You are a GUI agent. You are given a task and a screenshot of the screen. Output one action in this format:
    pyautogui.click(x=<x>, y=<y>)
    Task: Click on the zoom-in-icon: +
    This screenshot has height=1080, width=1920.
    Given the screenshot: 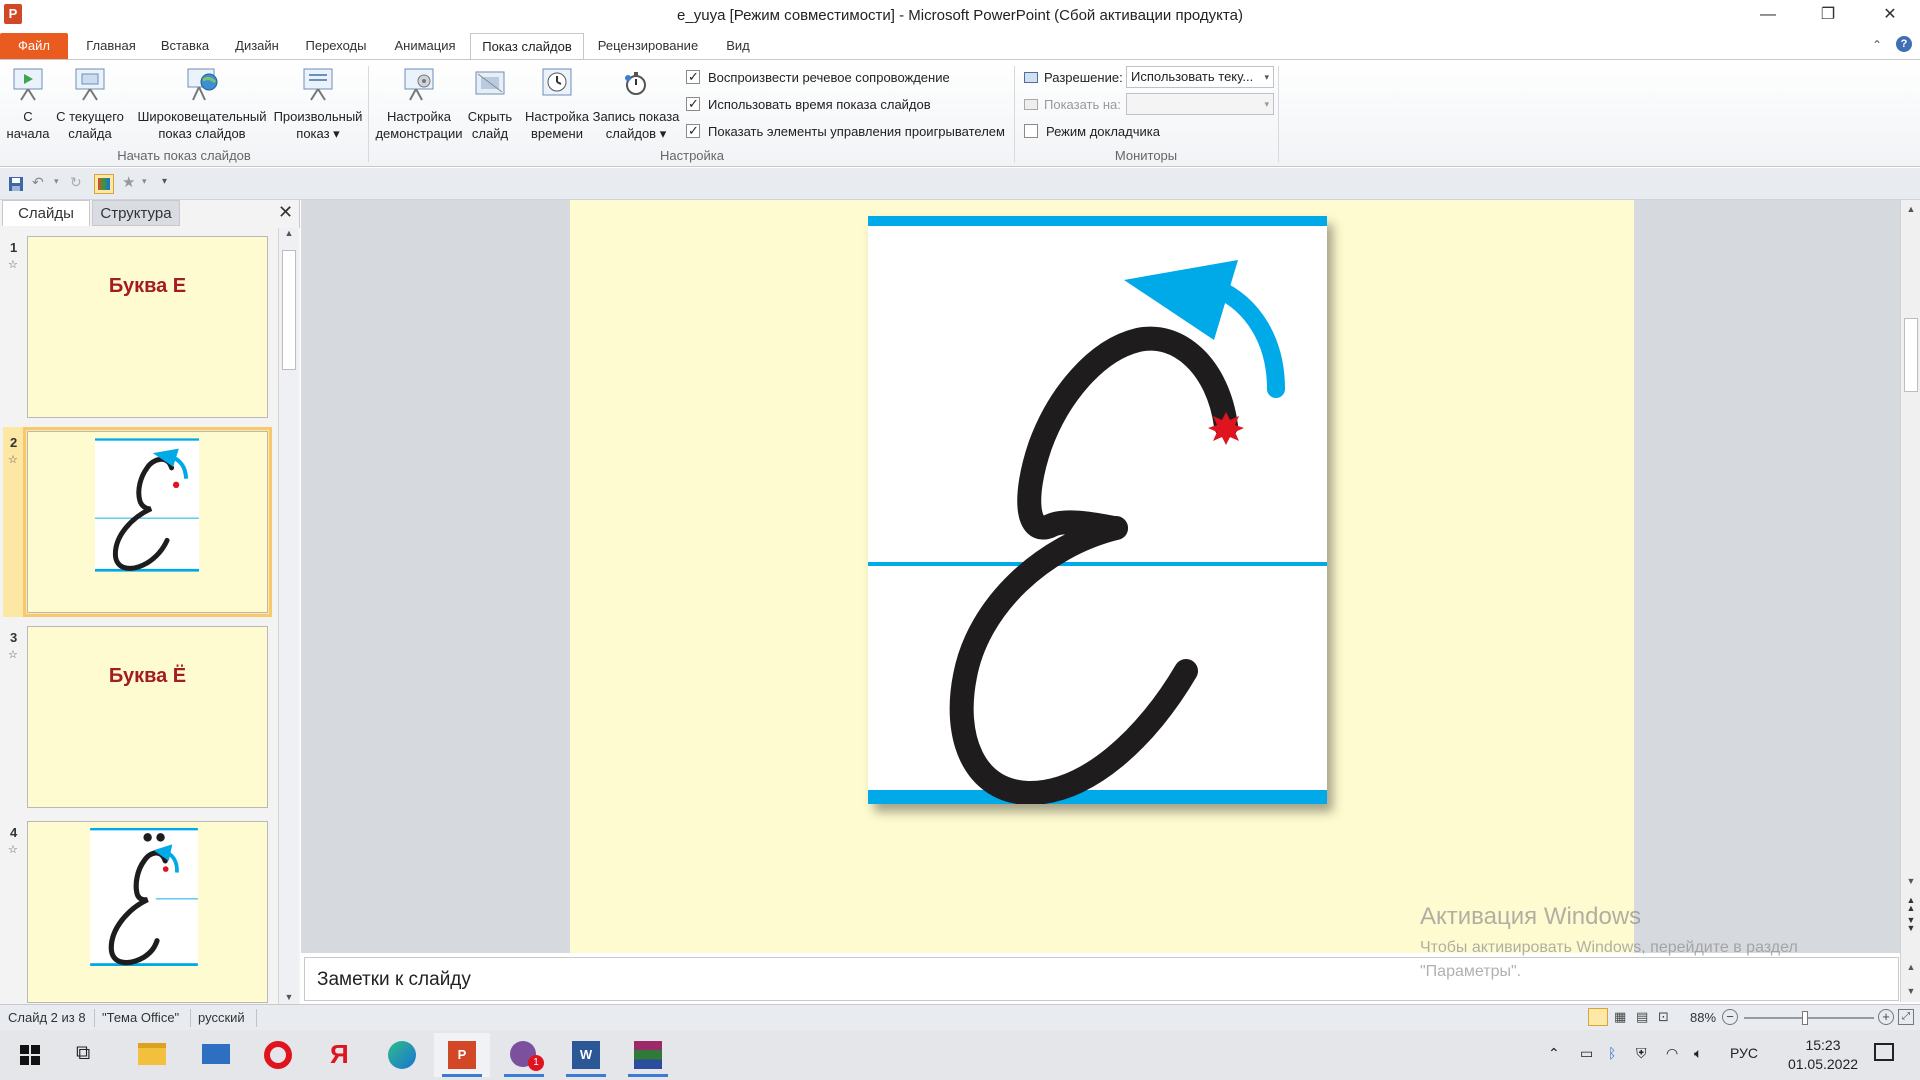 What is the action you would take?
    pyautogui.click(x=1886, y=1017)
    